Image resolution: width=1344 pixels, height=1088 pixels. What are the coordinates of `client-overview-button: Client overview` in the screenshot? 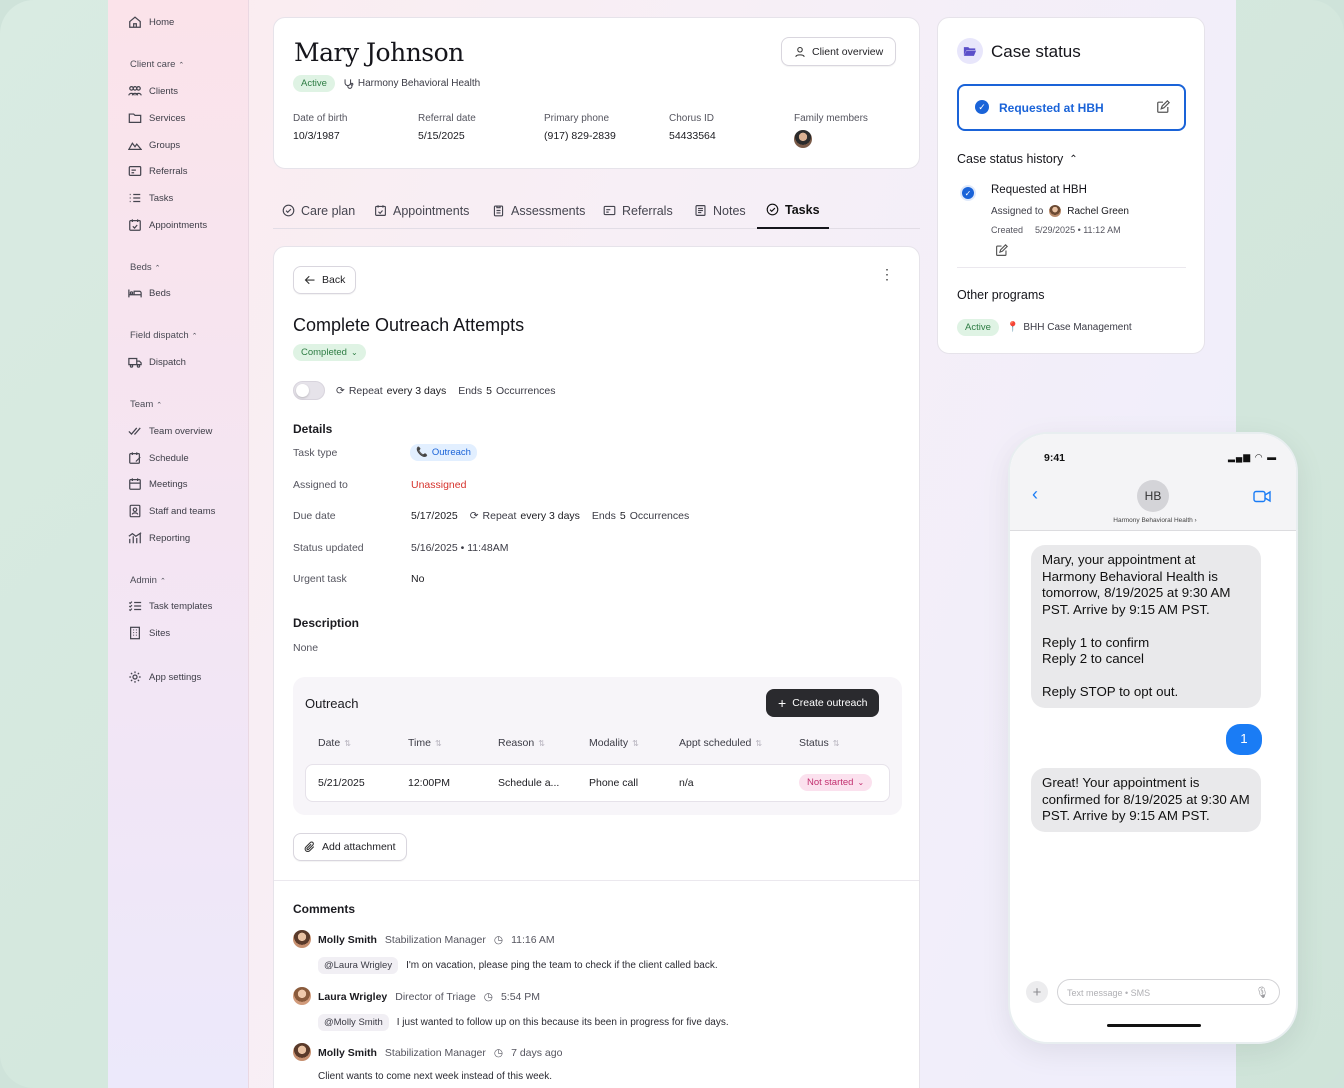 It's located at (839, 51).